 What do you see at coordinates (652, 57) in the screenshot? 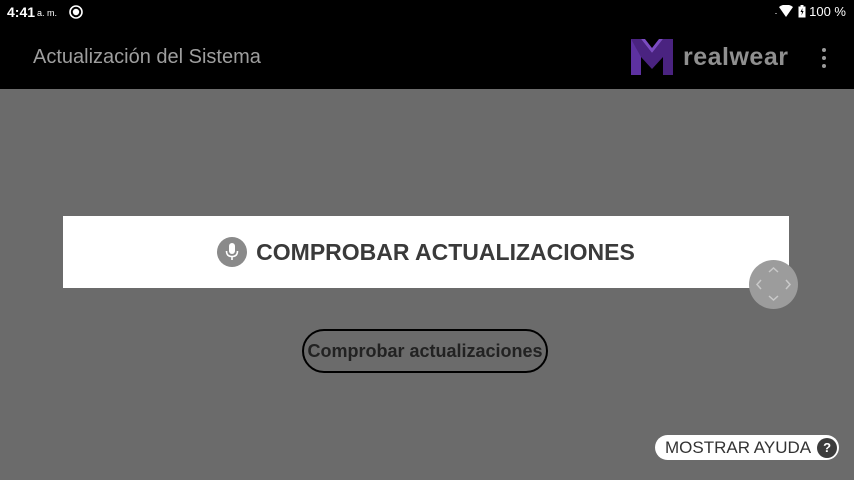
I see `realwear-logo-icon` at bounding box center [652, 57].